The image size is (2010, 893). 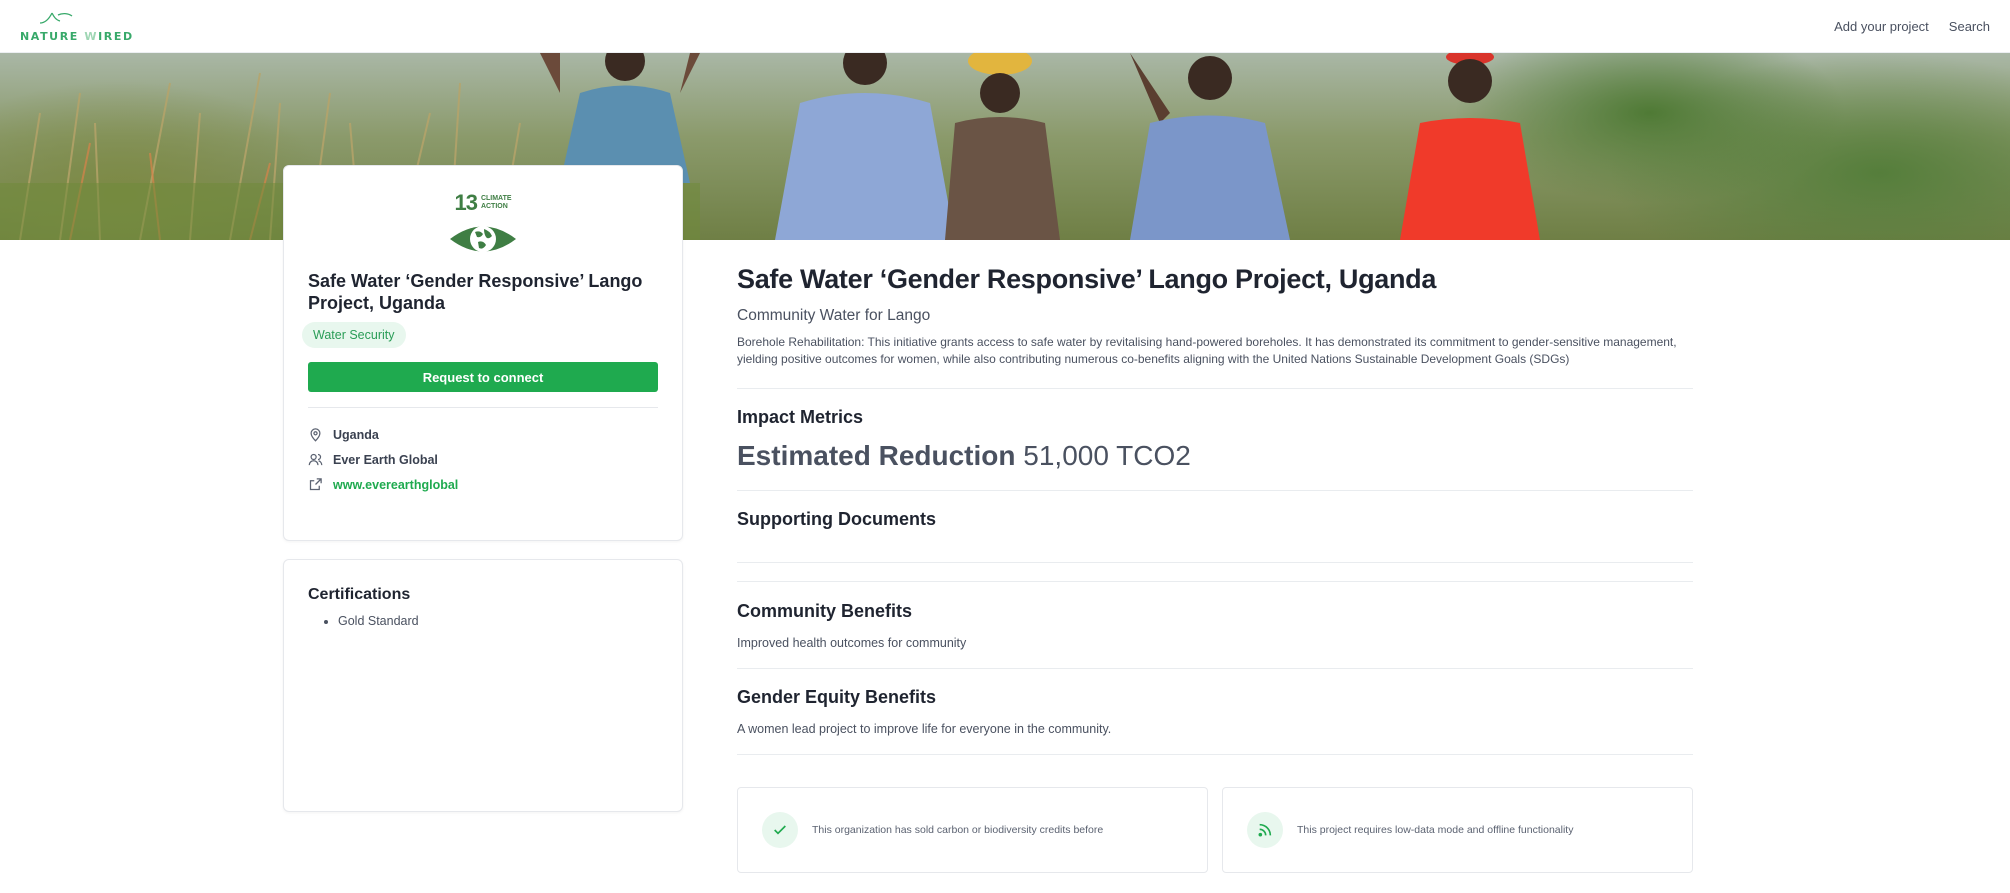 What do you see at coordinates (56, 18) in the screenshot?
I see `leaf-icon` at bounding box center [56, 18].